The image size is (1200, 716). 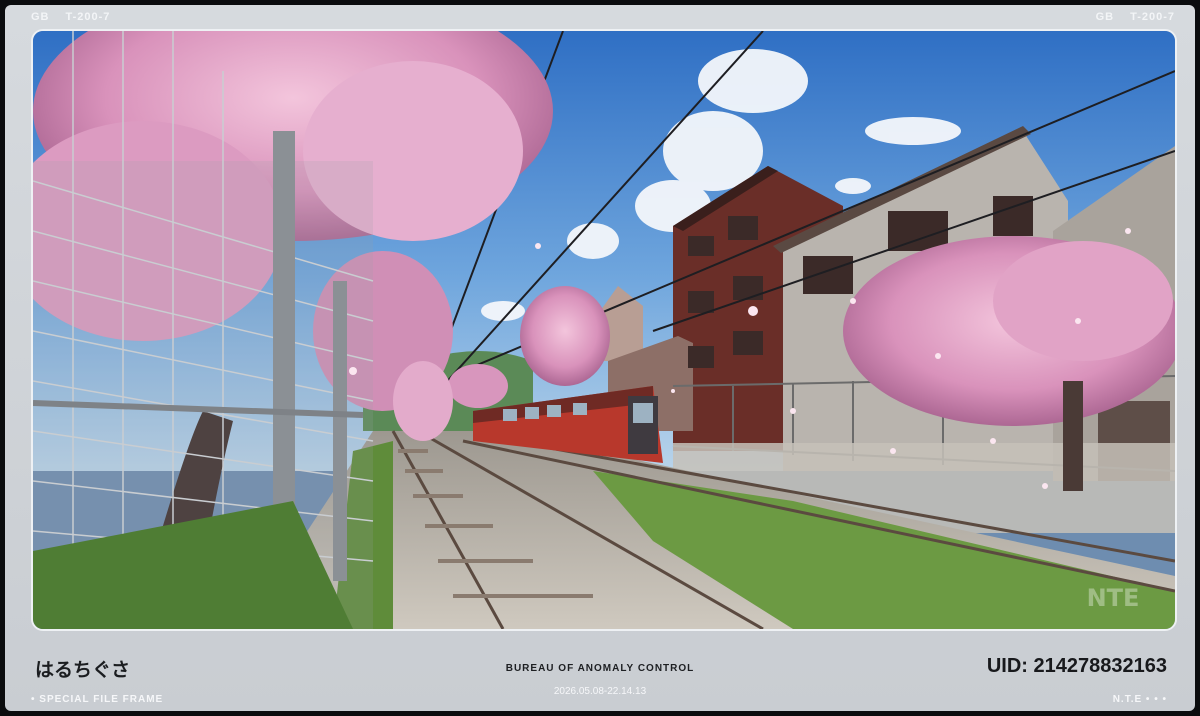 What do you see at coordinates (1139, 699) in the screenshot?
I see `nte-label: N.T.E • • •` at bounding box center [1139, 699].